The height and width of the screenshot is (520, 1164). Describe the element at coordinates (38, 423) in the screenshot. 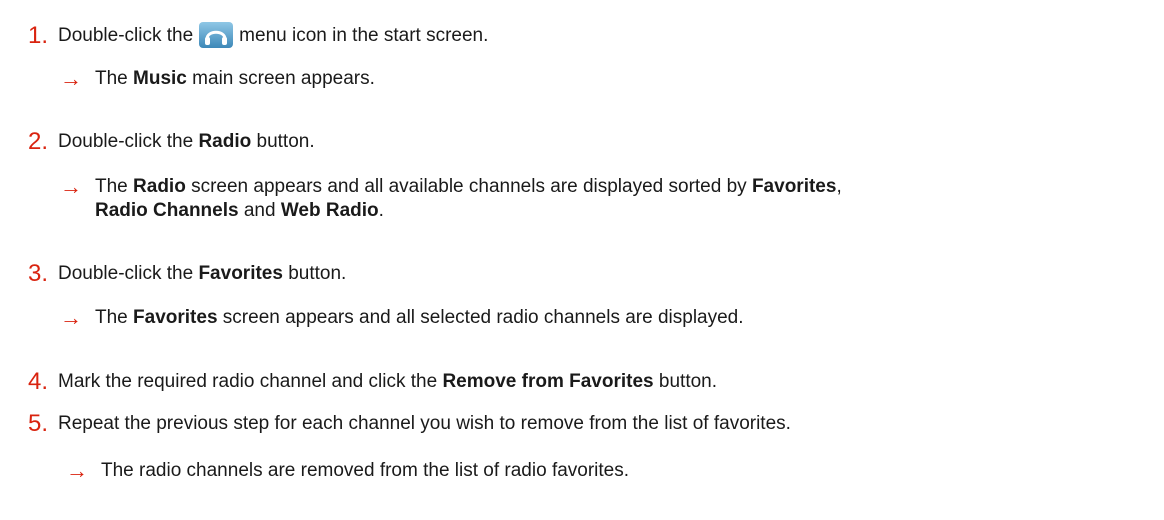

I see `step-number: 5.` at that location.